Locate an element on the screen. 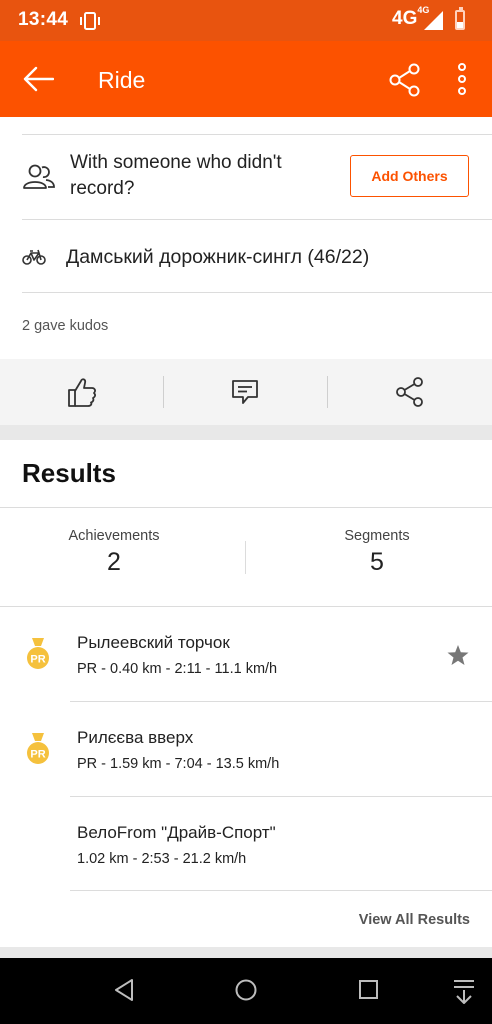  segment-name: ВелоFrom "Драйв-Спорт" is located at coordinates (176, 833).